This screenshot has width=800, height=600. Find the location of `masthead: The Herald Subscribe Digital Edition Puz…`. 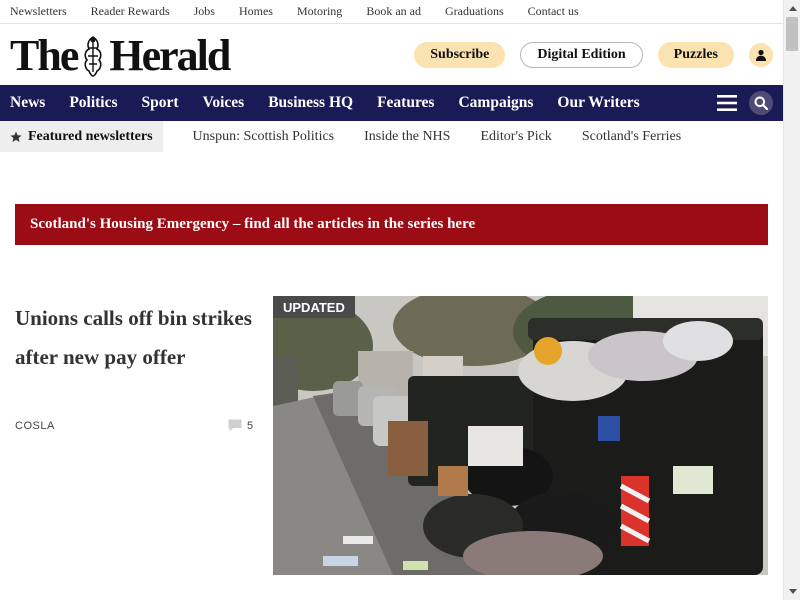

masthead: The Herald Subscribe Digital Edition Puz… is located at coordinates (391, 55).